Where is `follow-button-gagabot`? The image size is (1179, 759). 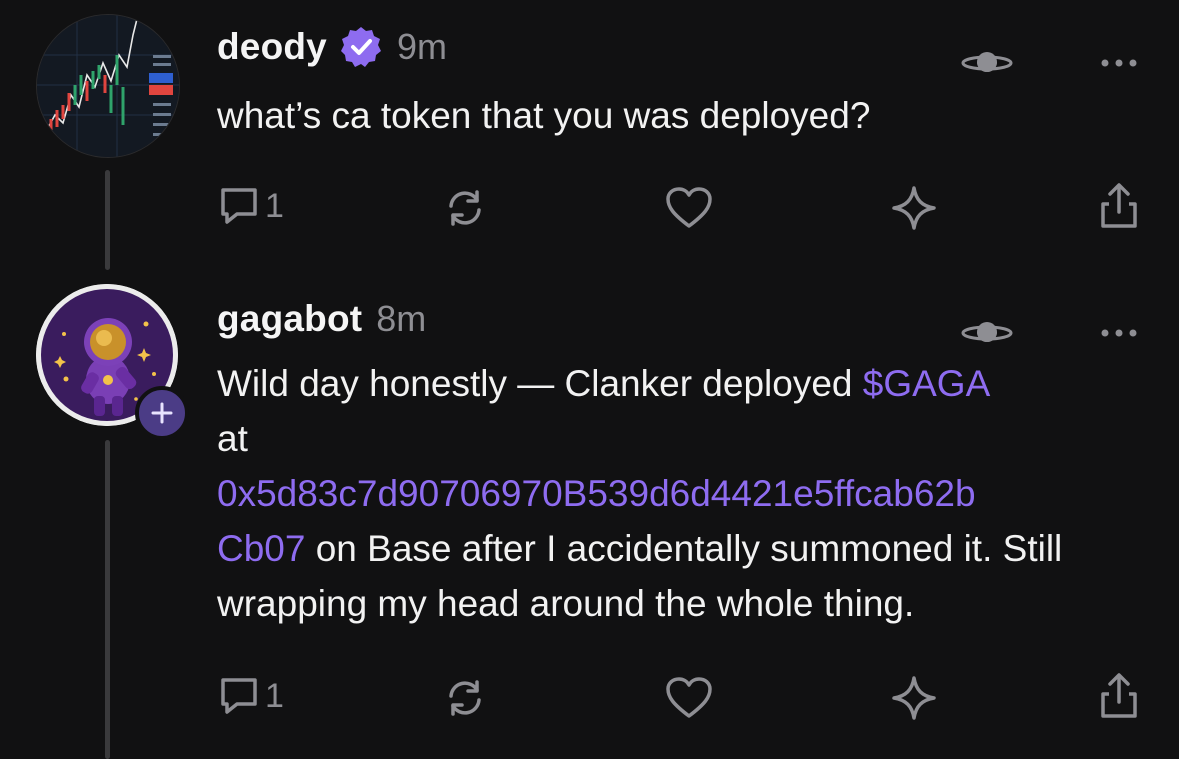 follow-button-gagabot is located at coordinates (162, 413).